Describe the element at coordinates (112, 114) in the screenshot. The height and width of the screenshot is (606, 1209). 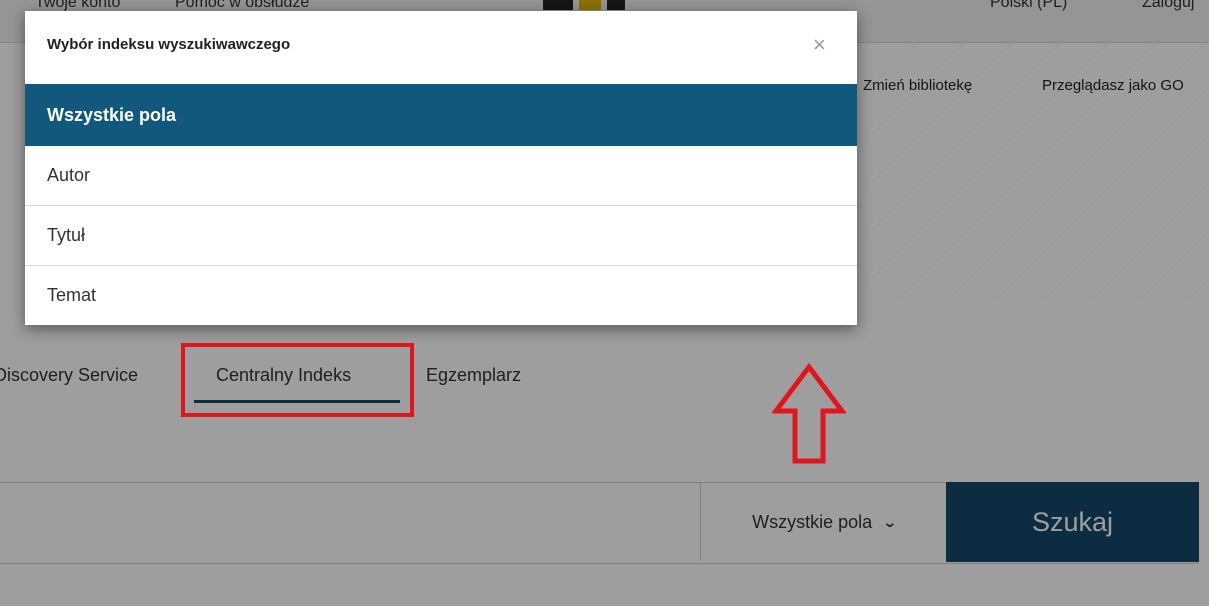
I see `option-label: Wszystkie pola` at that location.